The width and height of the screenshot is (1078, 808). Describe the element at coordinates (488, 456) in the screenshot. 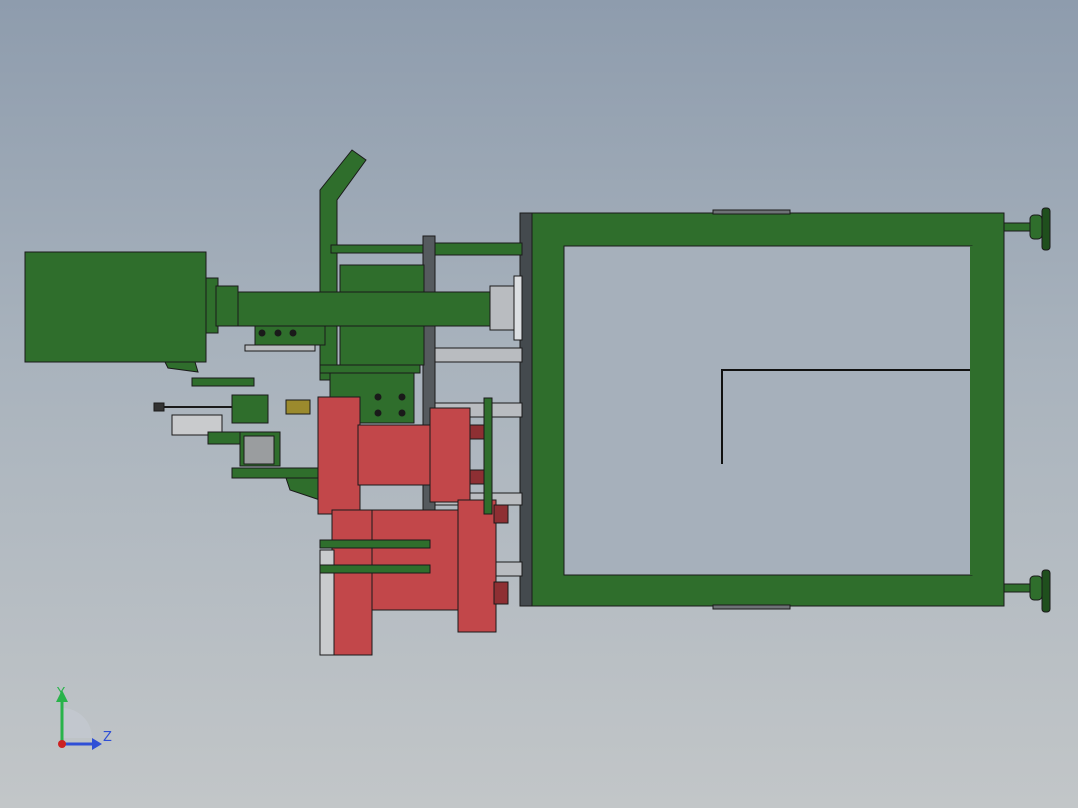

I see `support-bracket` at that location.